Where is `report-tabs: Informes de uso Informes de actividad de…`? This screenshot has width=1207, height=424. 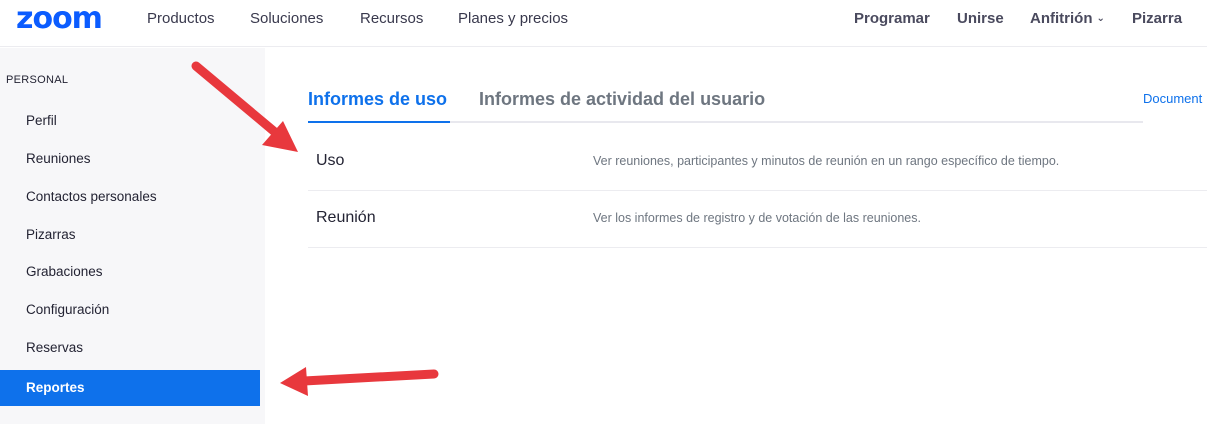
report-tabs: Informes de uso Informes de actividad de… is located at coordinates (725, 100).